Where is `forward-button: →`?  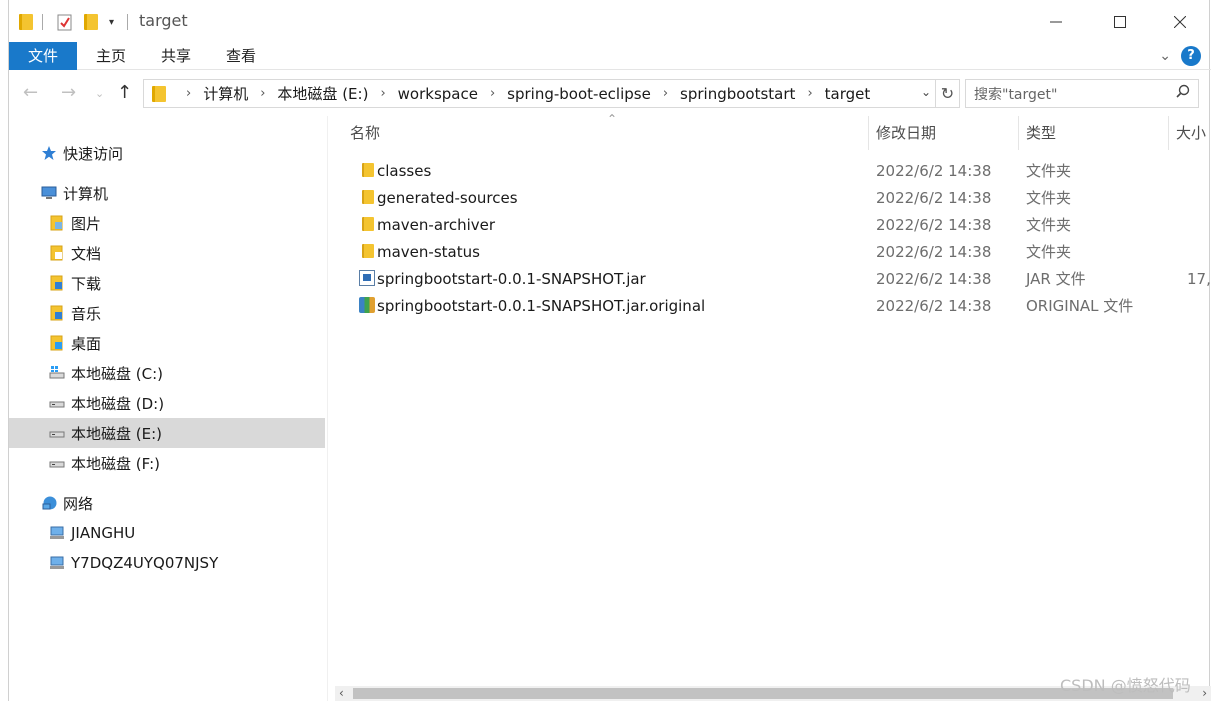
forward-button: → is located at coordinates (68, 92).